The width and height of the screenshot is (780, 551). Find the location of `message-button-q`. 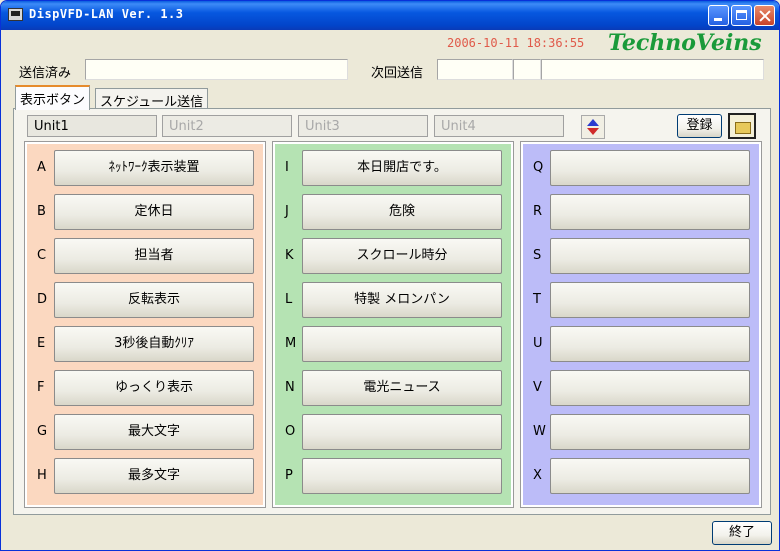

message-button-q is located at coordinates (650, 168).